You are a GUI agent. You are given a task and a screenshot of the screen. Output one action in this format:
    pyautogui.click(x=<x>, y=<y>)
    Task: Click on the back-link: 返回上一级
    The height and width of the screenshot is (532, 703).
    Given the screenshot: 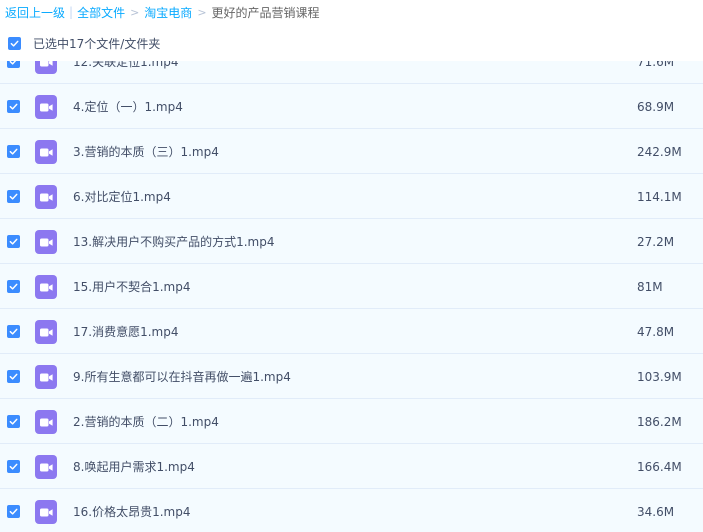 What is the action you would take?
    pyautogui.click(x=35, y=12)
    